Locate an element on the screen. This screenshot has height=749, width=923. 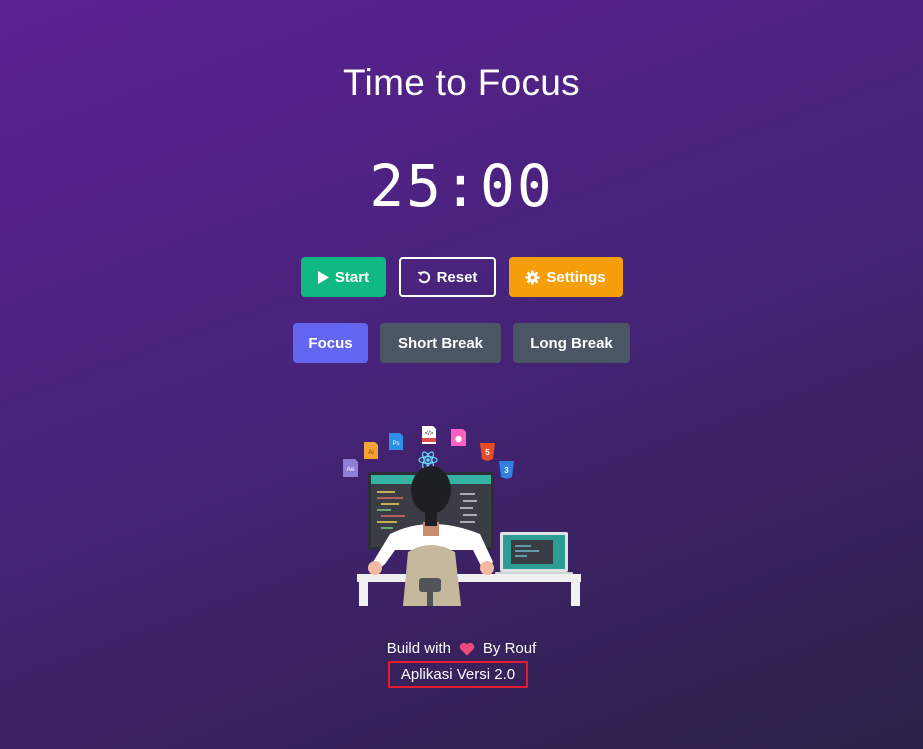
reset-icon is located at coordinates (424, 277).